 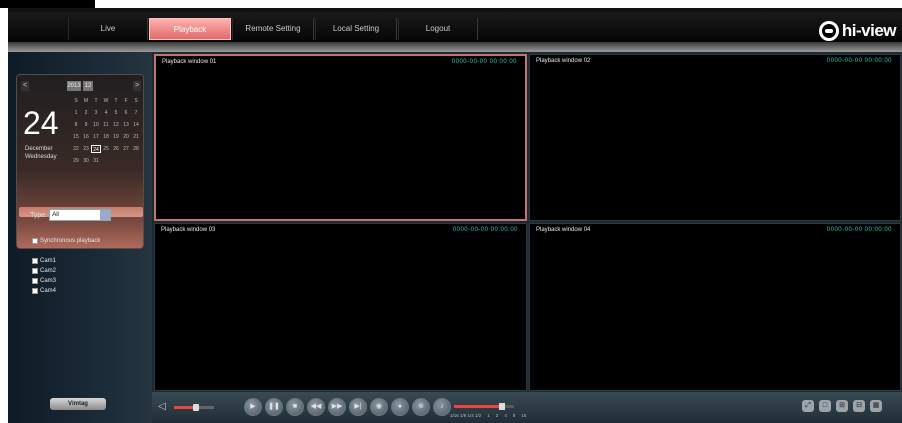 I want to click on calendar-month-button: 12, so click(x=88, y=86).